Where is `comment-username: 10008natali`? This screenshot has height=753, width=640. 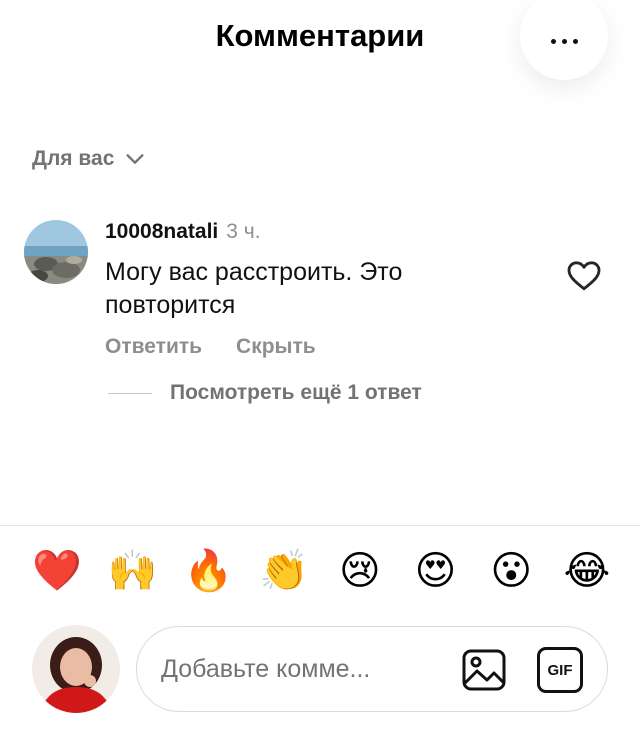 comment-username: 10008natali is located at coordinates (161, 232).